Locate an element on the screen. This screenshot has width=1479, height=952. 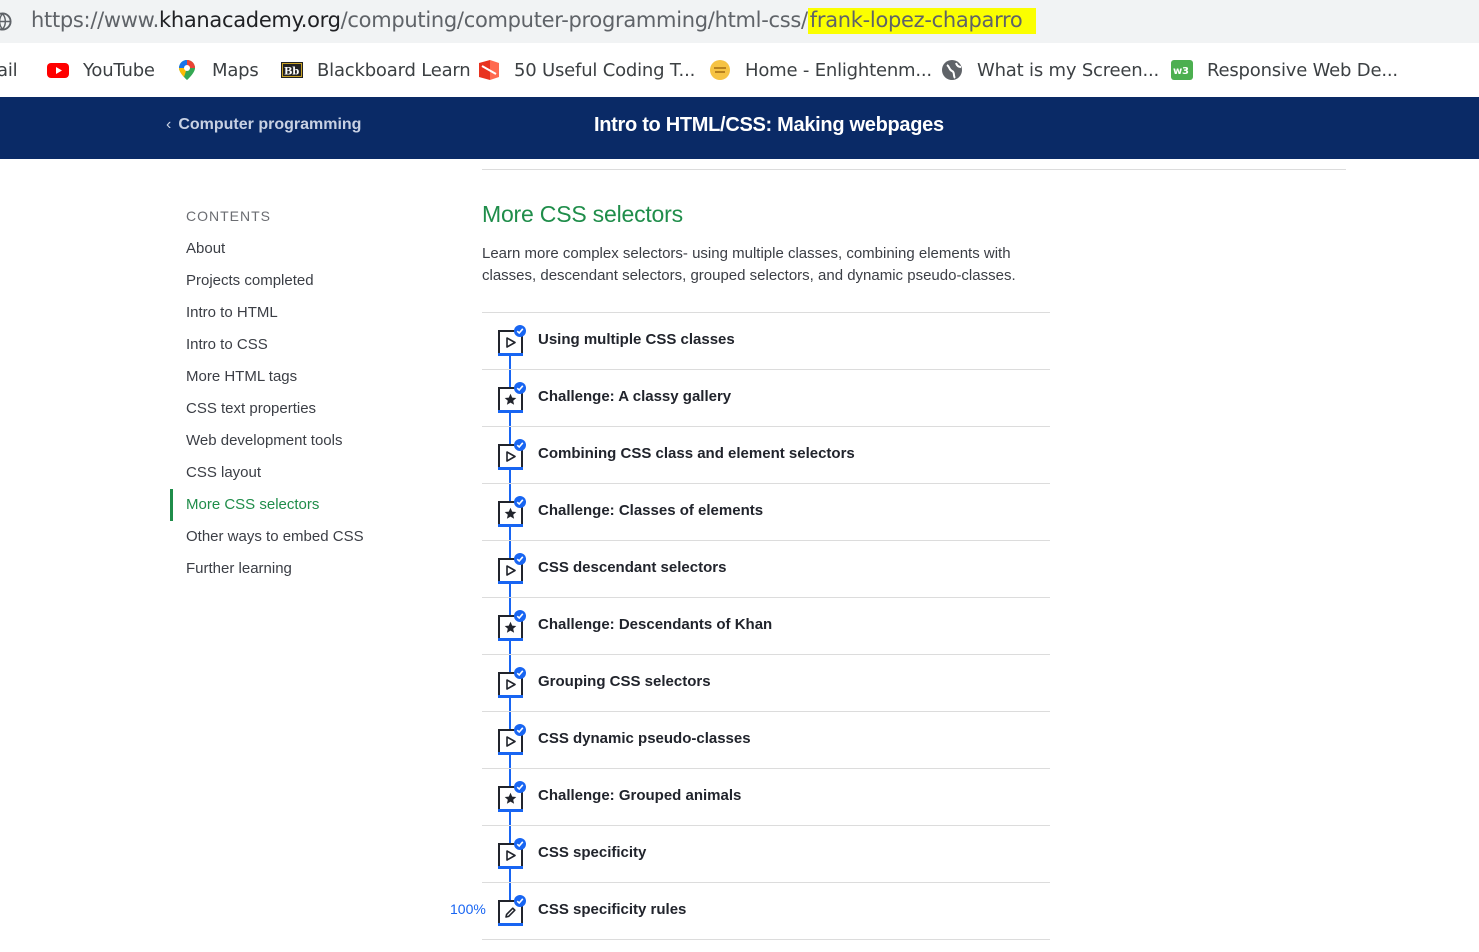
enlightenment-icon is located at coordinates (720, 70).